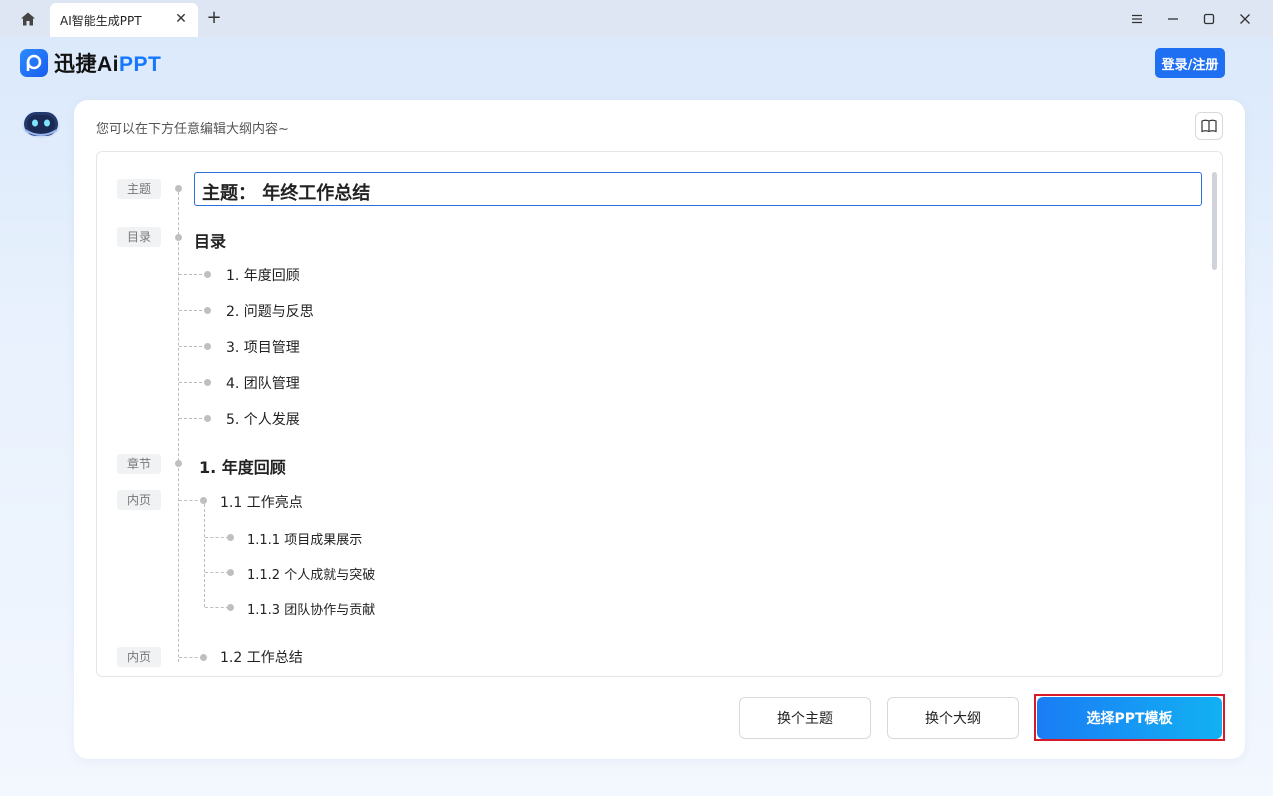  Describe the element at coordinates (261, 657) in the screenshot. I see `page-title: 1.2 工作总结` at that location.